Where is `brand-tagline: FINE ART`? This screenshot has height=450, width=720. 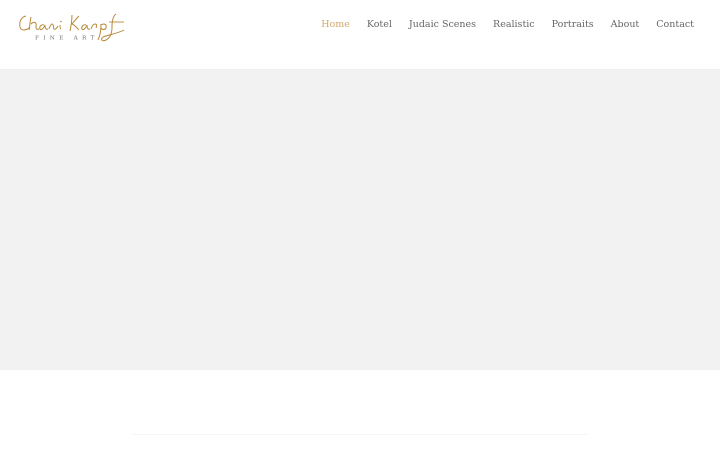
brand-tagline: FINE ART is located at coordinates (67, 39).